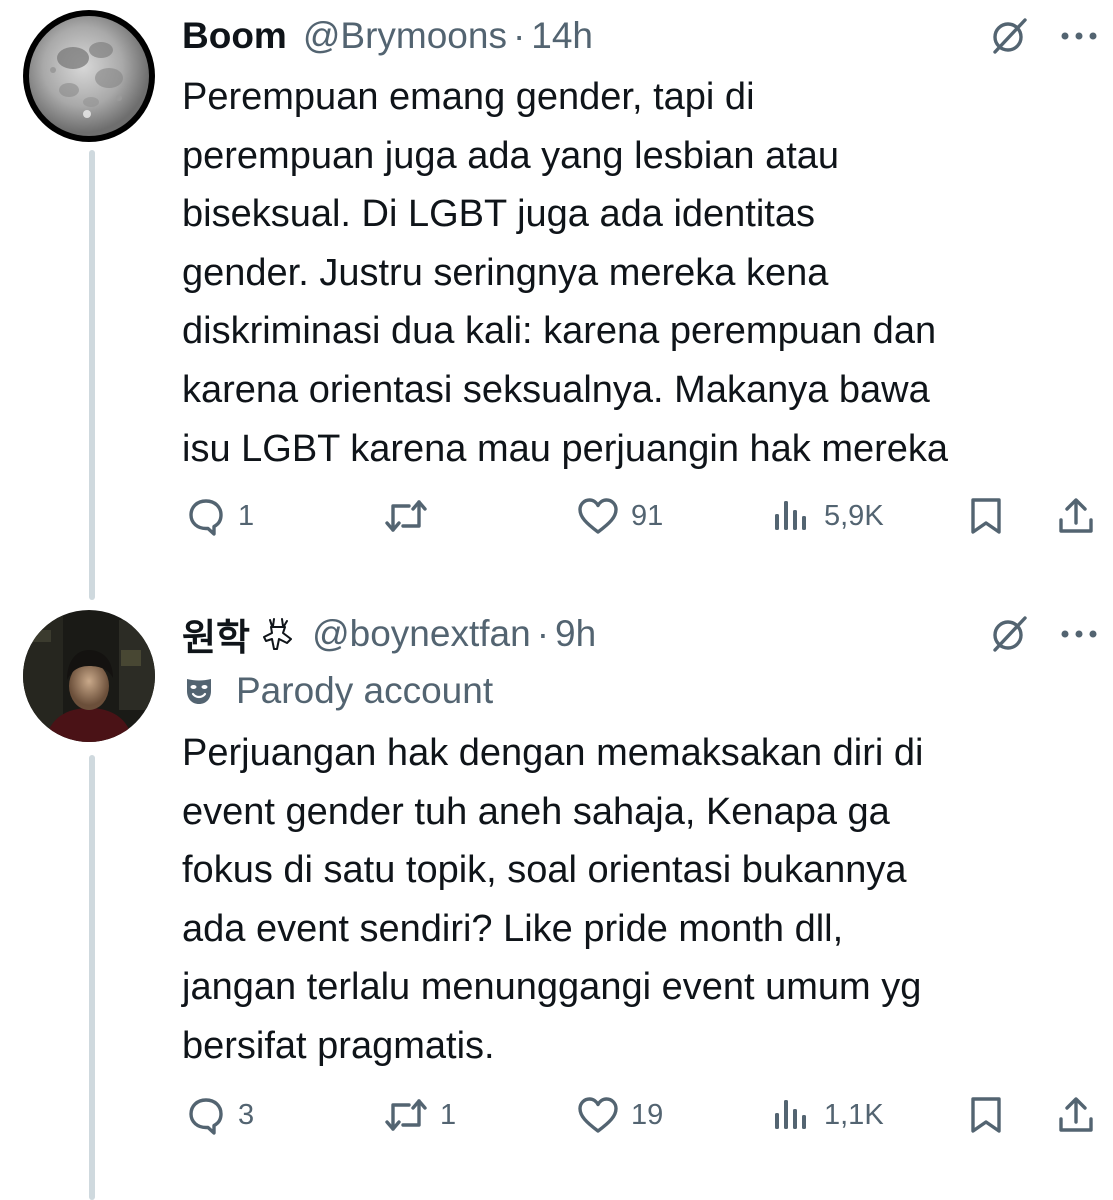 Image resolution: width=1113 pixels, height=1200 pixels. What do you see at coordinates (89, 676) in the screenshot?
I see `avatar-boynextfan` at bounding box center [89, 676].